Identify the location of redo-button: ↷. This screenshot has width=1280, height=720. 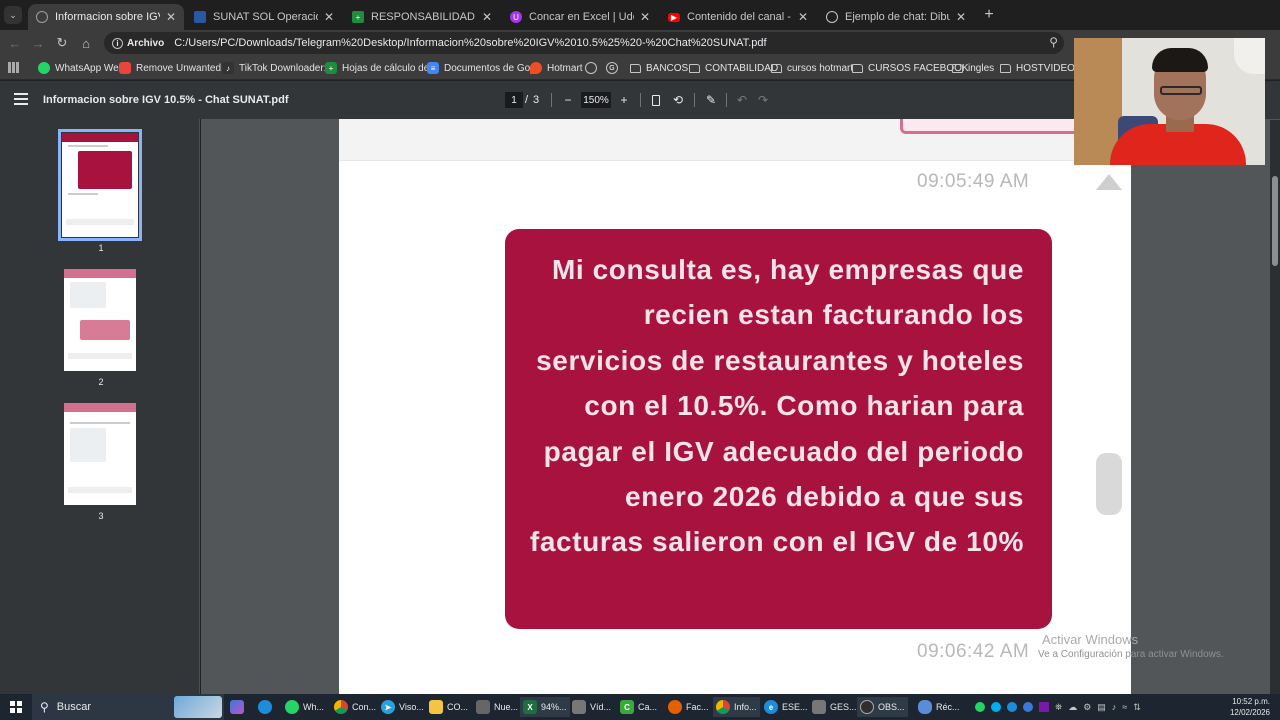
(763, 100).